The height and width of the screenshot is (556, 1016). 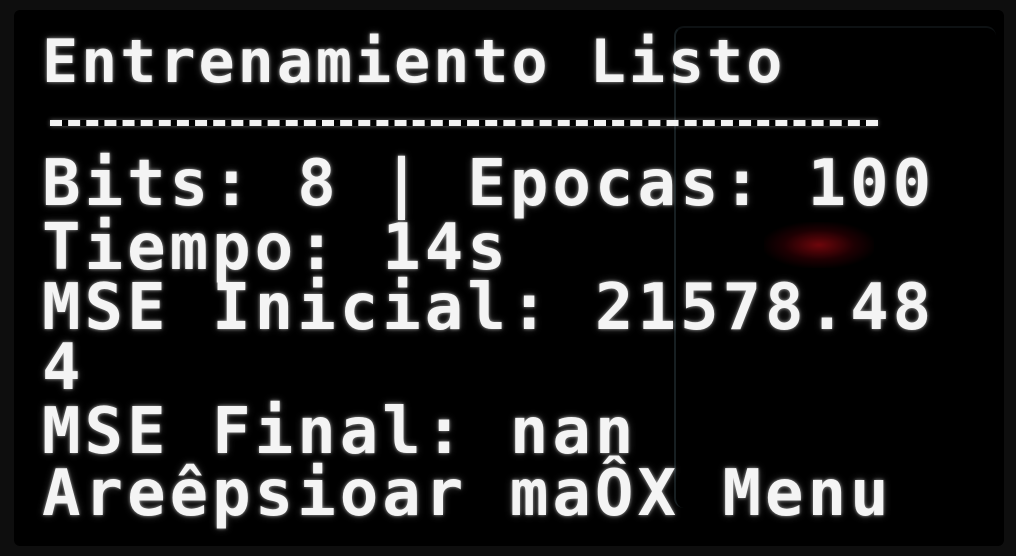 What do you see at coordinates (819, 245) in the screenshot?
I see `status-led` at bounding box center [819, 245].